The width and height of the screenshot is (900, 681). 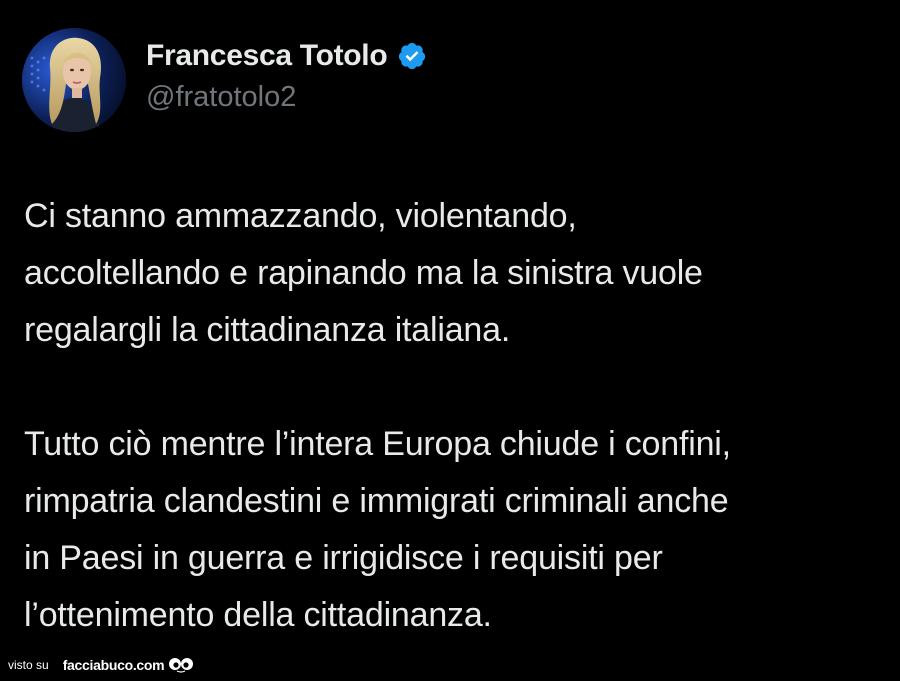 What do you see at coordinates (181, 665) in the screenshot?
I see `googly-eyes-logo-icon` at bounding box center [181, 665].